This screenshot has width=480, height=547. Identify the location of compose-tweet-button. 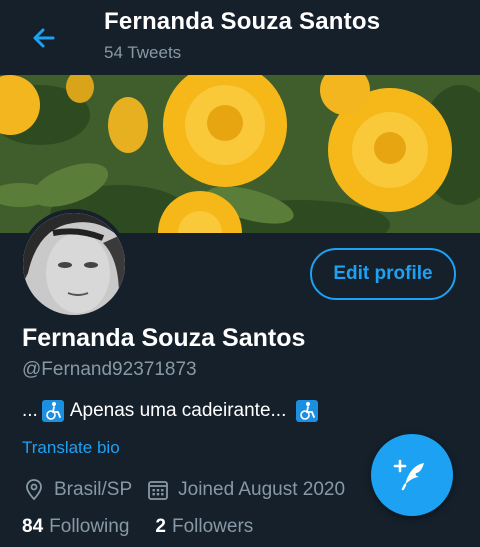
(412, 475).